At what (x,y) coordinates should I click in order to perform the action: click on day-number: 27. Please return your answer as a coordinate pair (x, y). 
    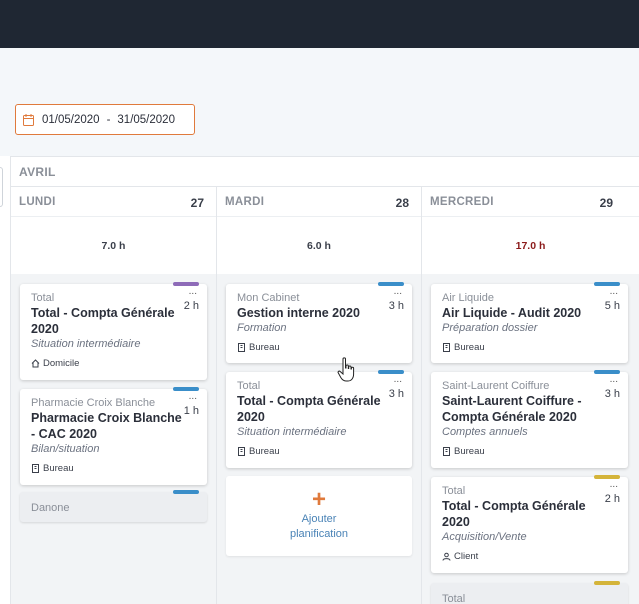
    Looking at the image, I should click on (197, 203).